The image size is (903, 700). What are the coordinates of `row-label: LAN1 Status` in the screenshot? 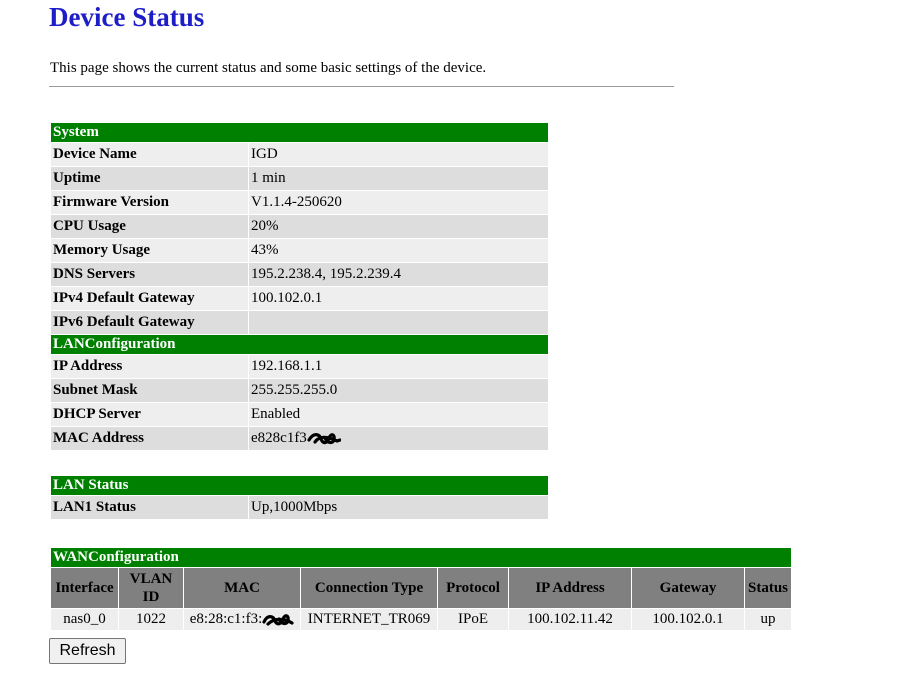 It's located at (149, 507).